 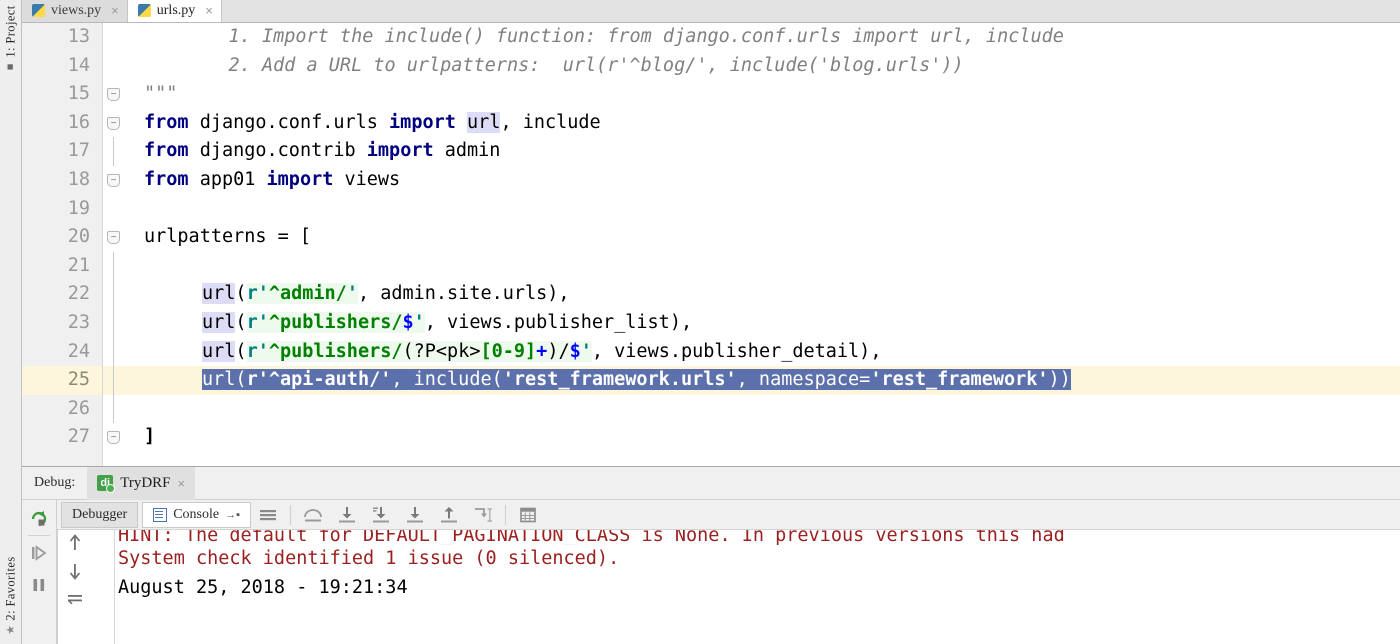 I want to click on gutter-row: 24, so click(x=62, y=352).